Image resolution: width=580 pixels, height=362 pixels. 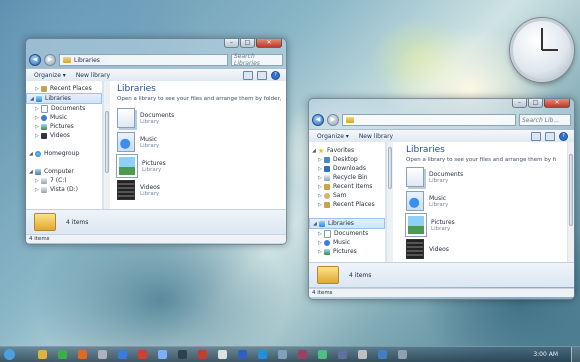 What do you see at coordinates (82, 354) in the screenshot?
I see `taskbar-firefox-icon` at bounding box center [82, 354].